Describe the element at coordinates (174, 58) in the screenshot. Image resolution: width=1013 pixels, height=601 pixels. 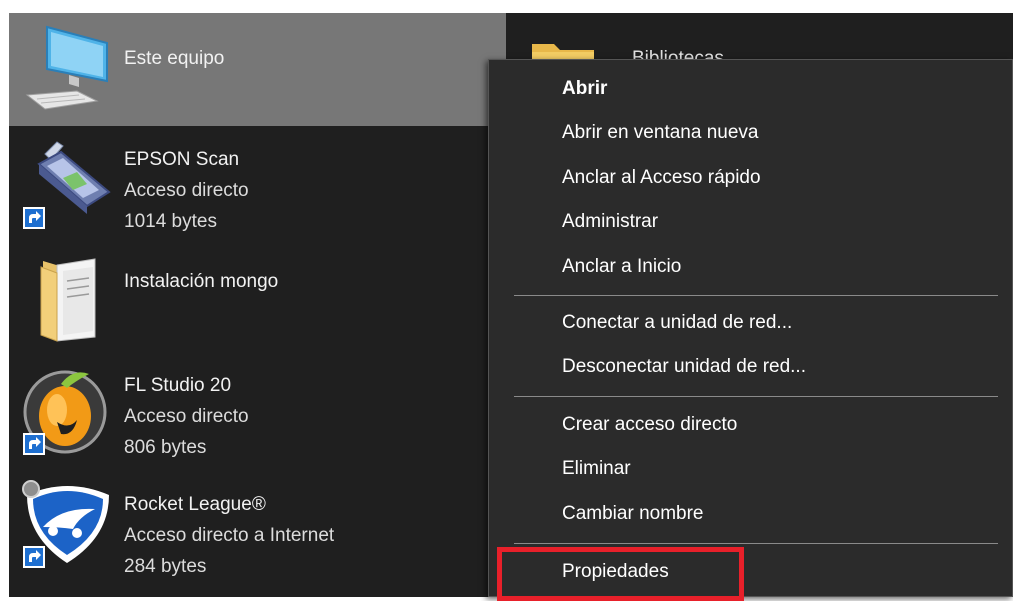
I see `file-name: Este equipo` at that location.